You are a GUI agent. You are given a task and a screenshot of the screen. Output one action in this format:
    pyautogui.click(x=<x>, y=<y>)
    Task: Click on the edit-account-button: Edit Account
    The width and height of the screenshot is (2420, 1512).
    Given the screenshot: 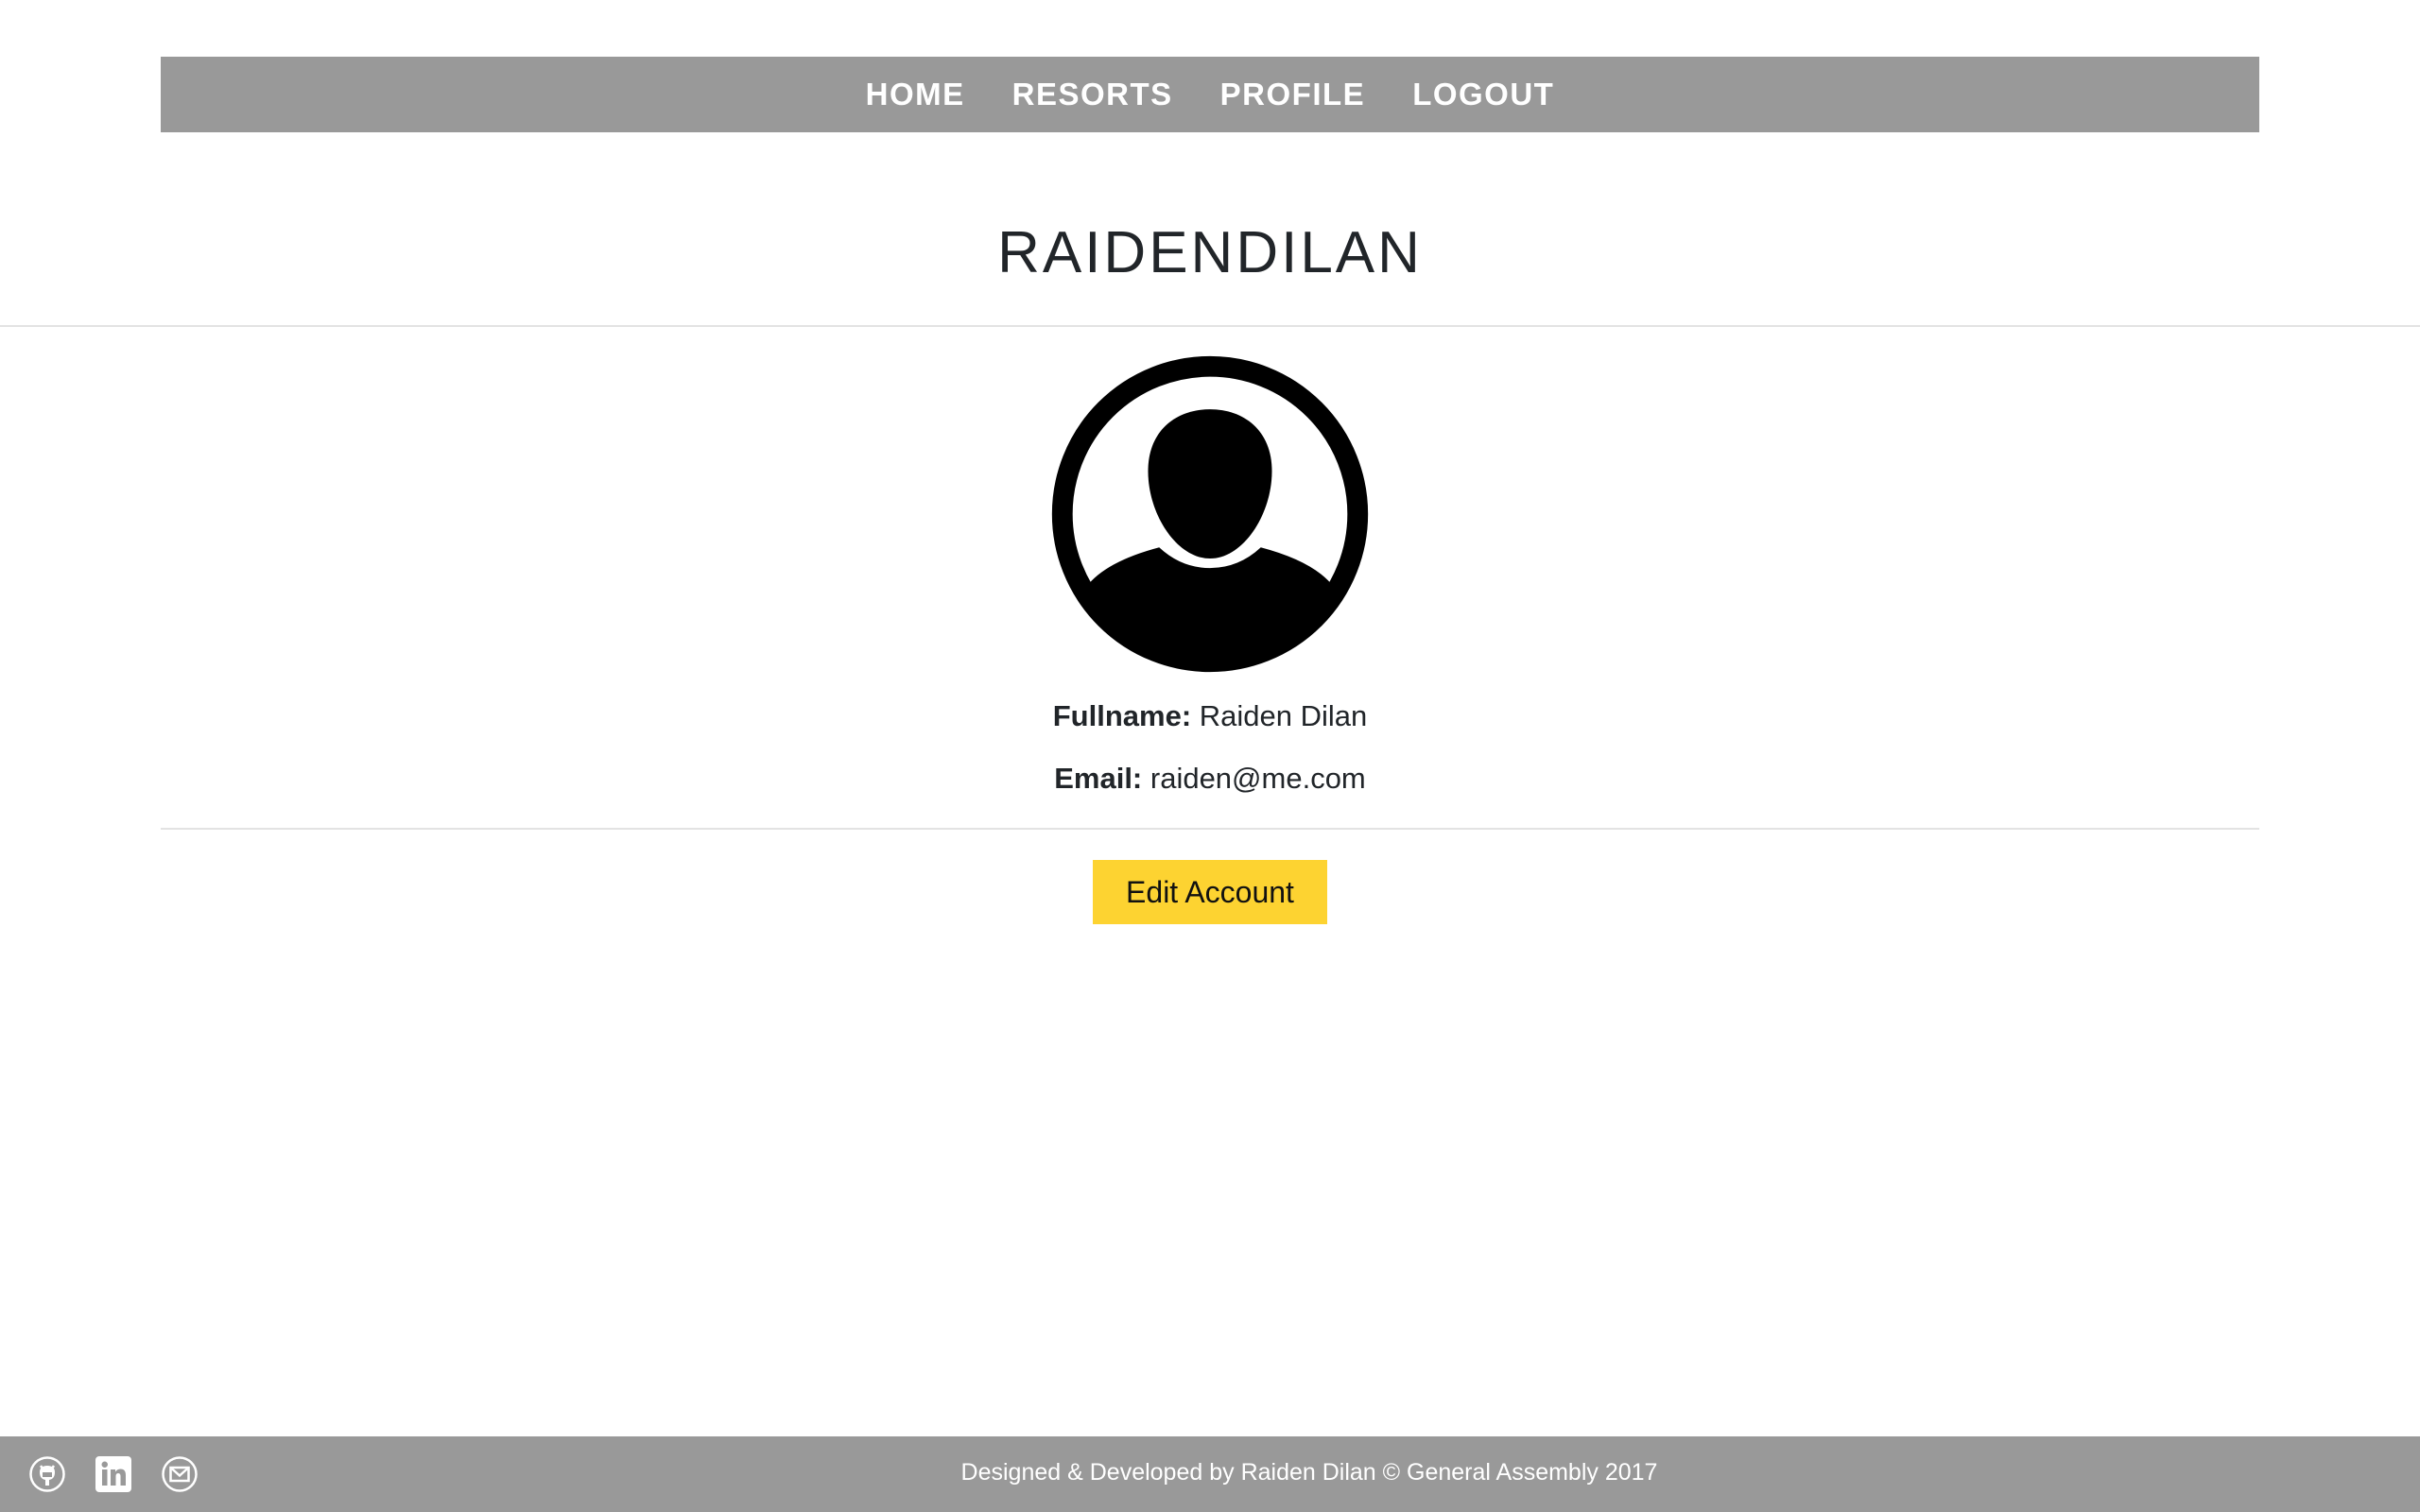 What is the action you would take?
    pyautogui.click(x=1210, y=892)
    